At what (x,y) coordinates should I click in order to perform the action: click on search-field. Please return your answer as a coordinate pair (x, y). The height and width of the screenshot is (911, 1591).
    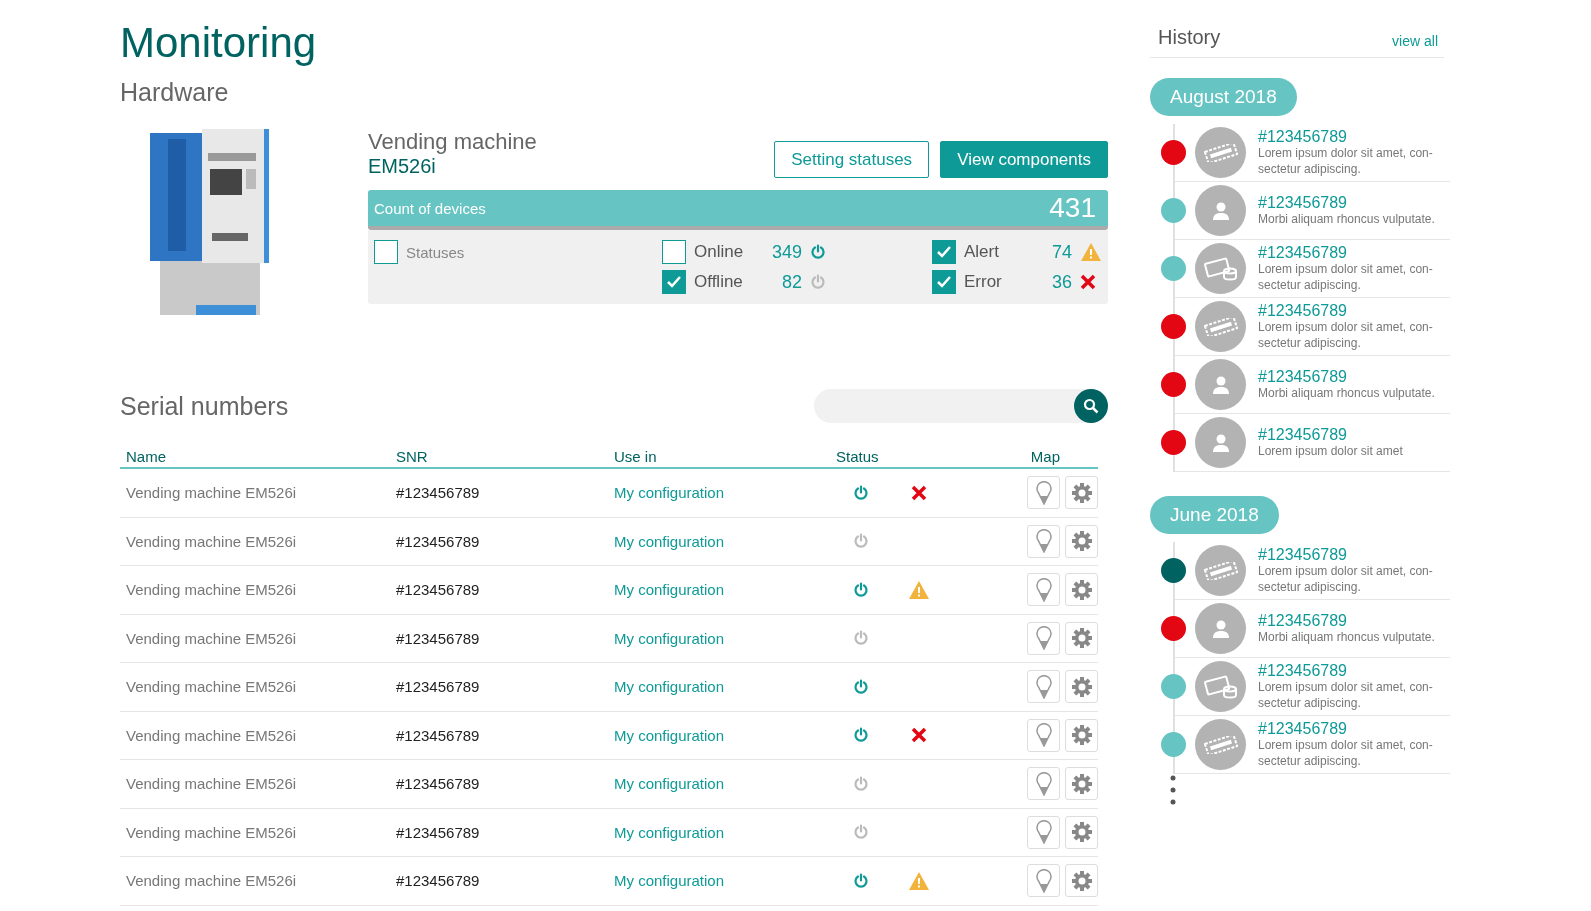
    Looking at the image, I should click on (961, 406).